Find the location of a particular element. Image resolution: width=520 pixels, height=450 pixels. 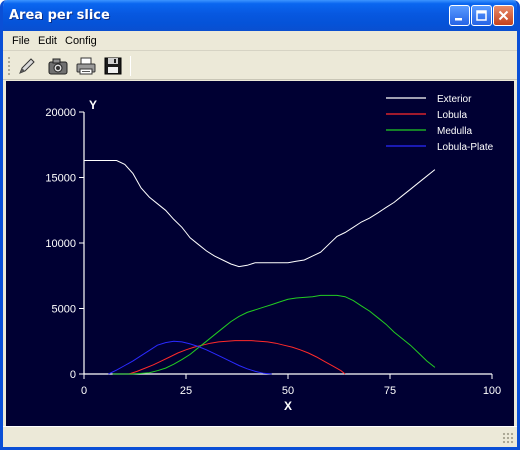

status-bar is located at coordinates (260, 436).